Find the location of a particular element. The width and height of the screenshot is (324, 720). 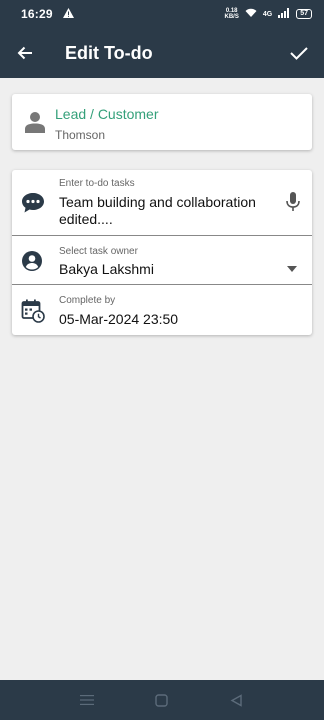

owner-select-value: Bakya Lakshmi is located at coordinates (106, 269).